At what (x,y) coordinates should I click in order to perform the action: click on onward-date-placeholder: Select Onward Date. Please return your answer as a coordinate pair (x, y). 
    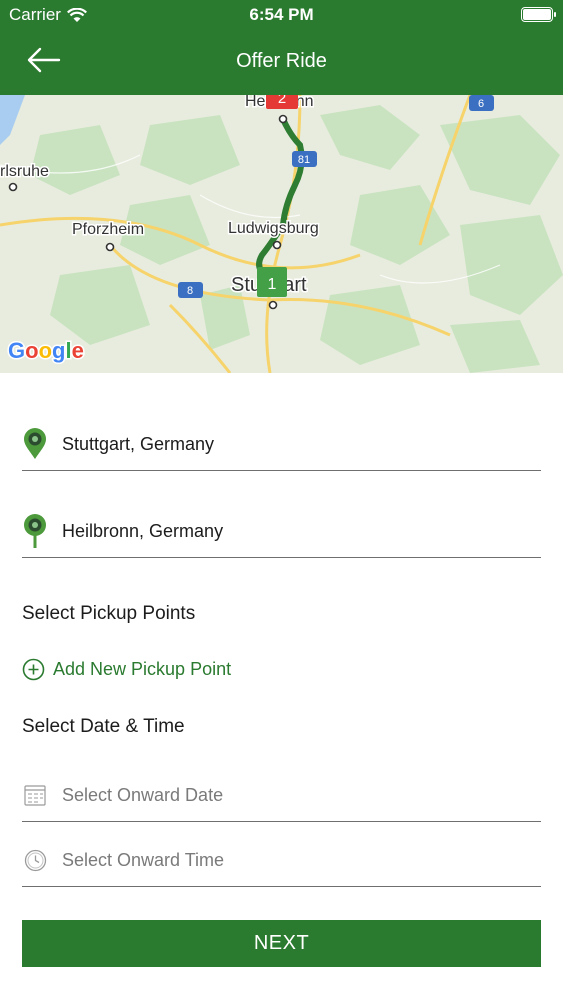
    Looking at the image, I should click on (143, 794).